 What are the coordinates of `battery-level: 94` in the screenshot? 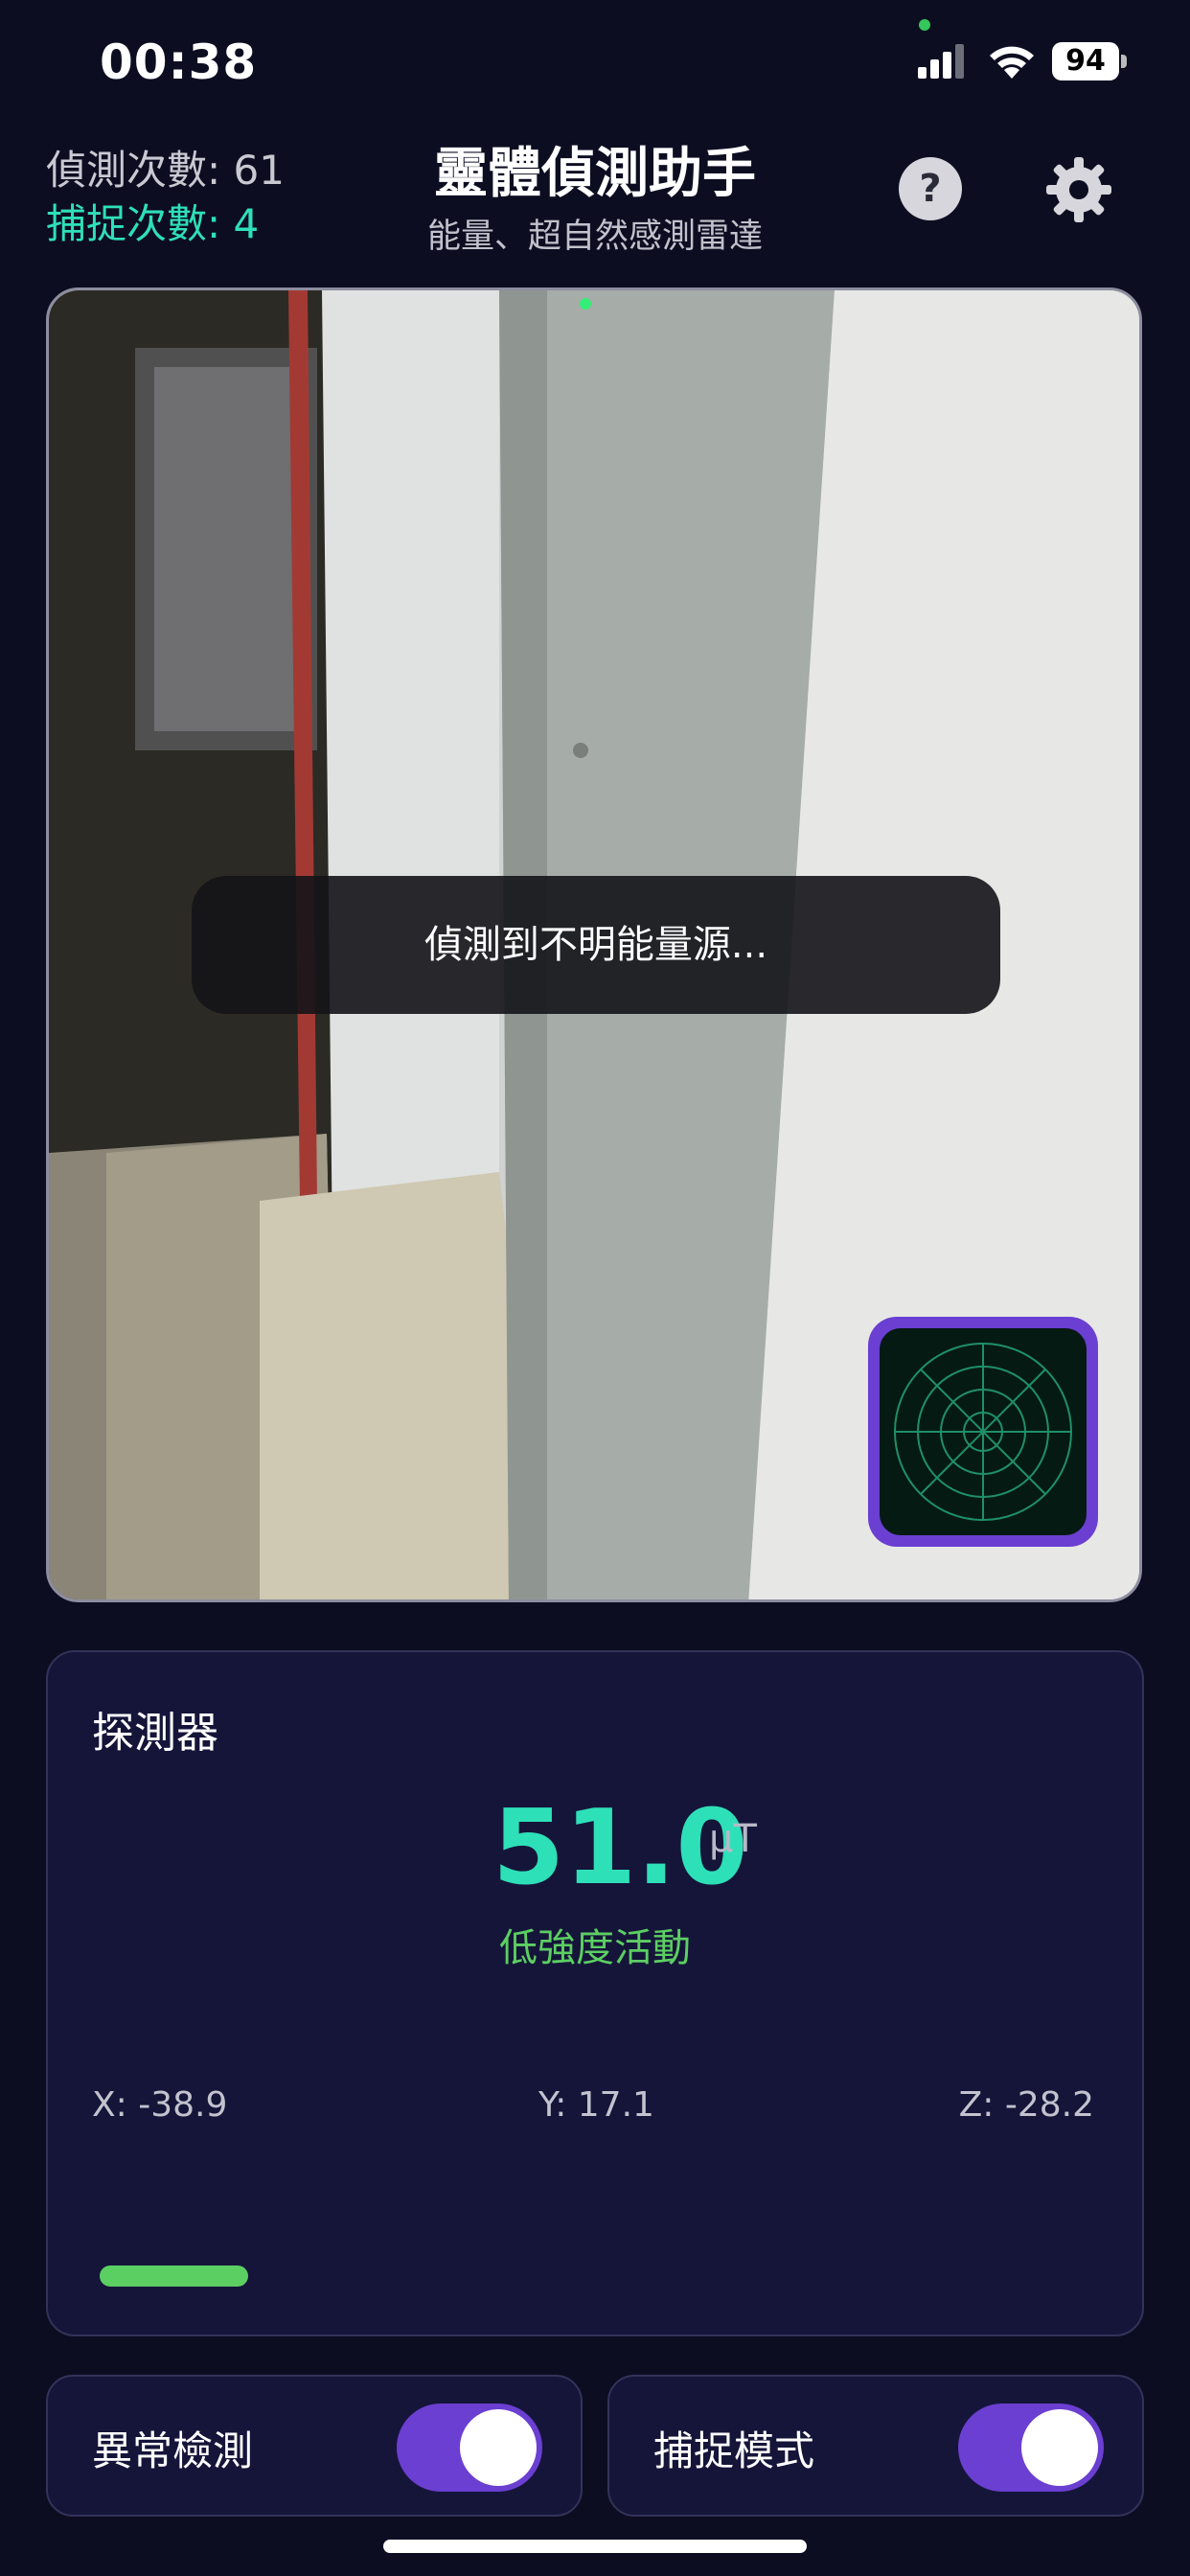 It's located at (1085, 61).